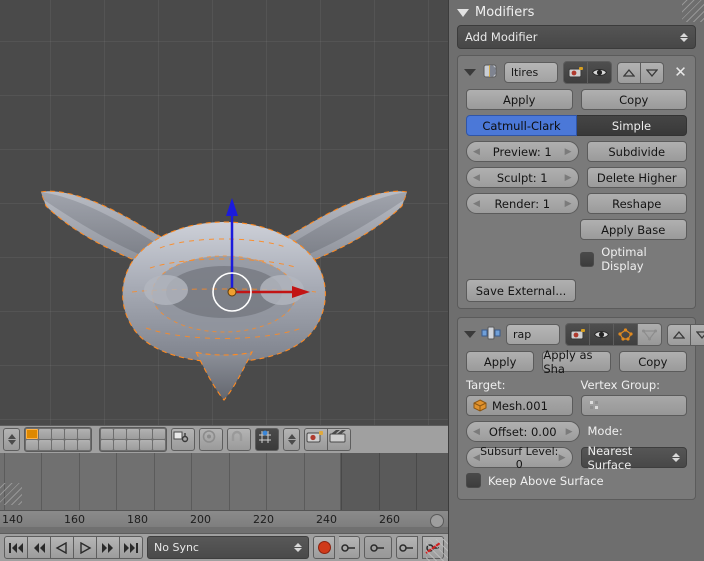  I want to click on editmode-toggle-icon, so click(626, 334).